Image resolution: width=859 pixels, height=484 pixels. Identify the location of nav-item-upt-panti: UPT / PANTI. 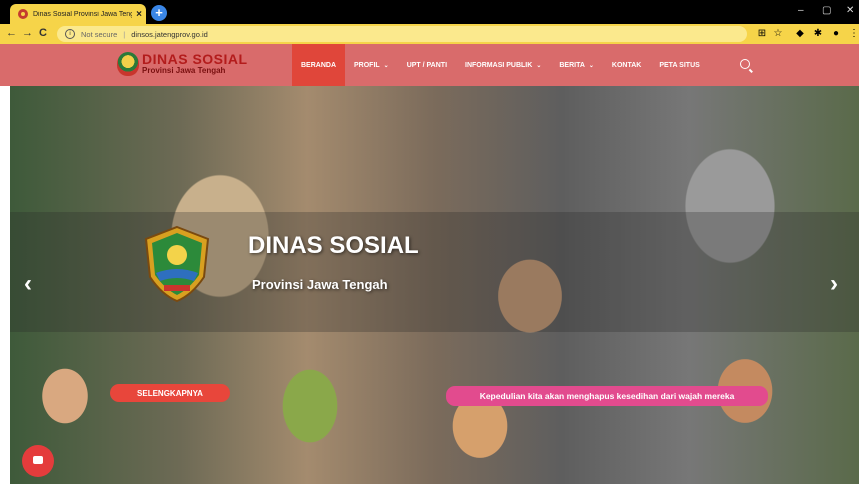
(427, 65).